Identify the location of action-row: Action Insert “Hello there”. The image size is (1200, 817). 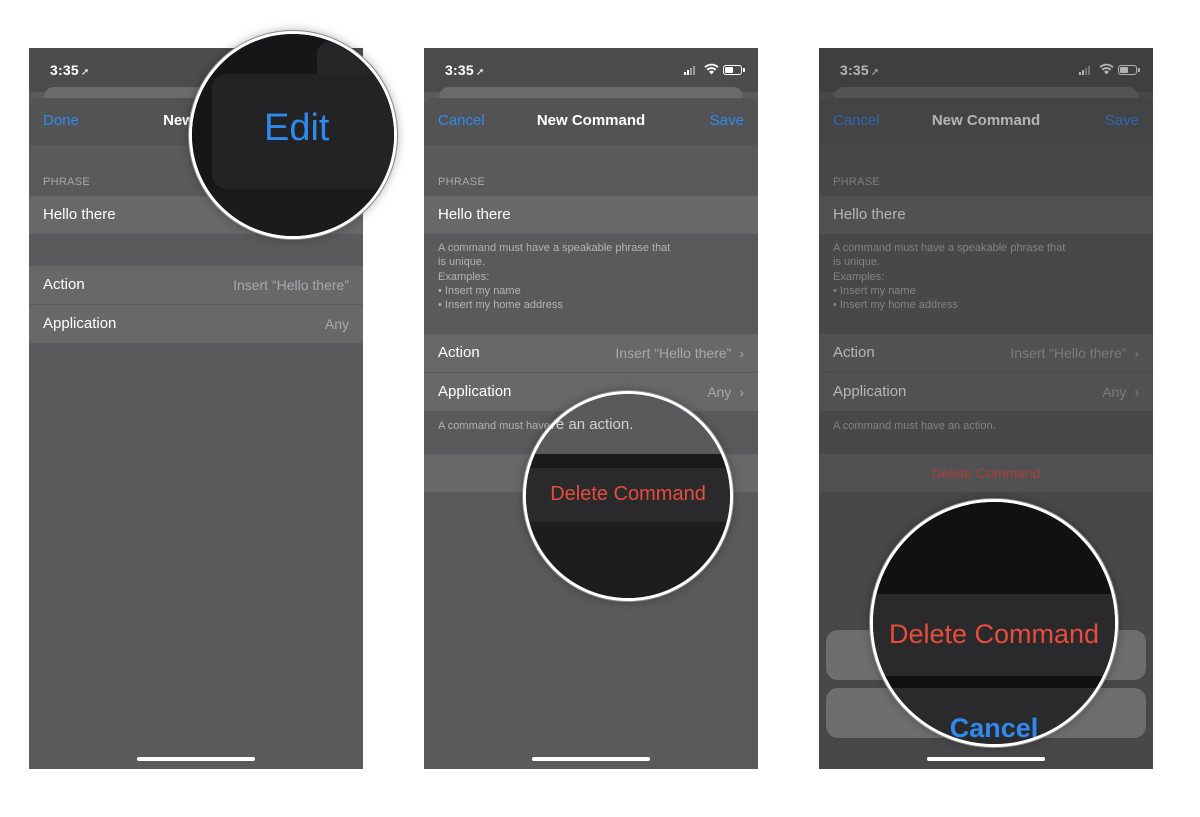
(196, 285).